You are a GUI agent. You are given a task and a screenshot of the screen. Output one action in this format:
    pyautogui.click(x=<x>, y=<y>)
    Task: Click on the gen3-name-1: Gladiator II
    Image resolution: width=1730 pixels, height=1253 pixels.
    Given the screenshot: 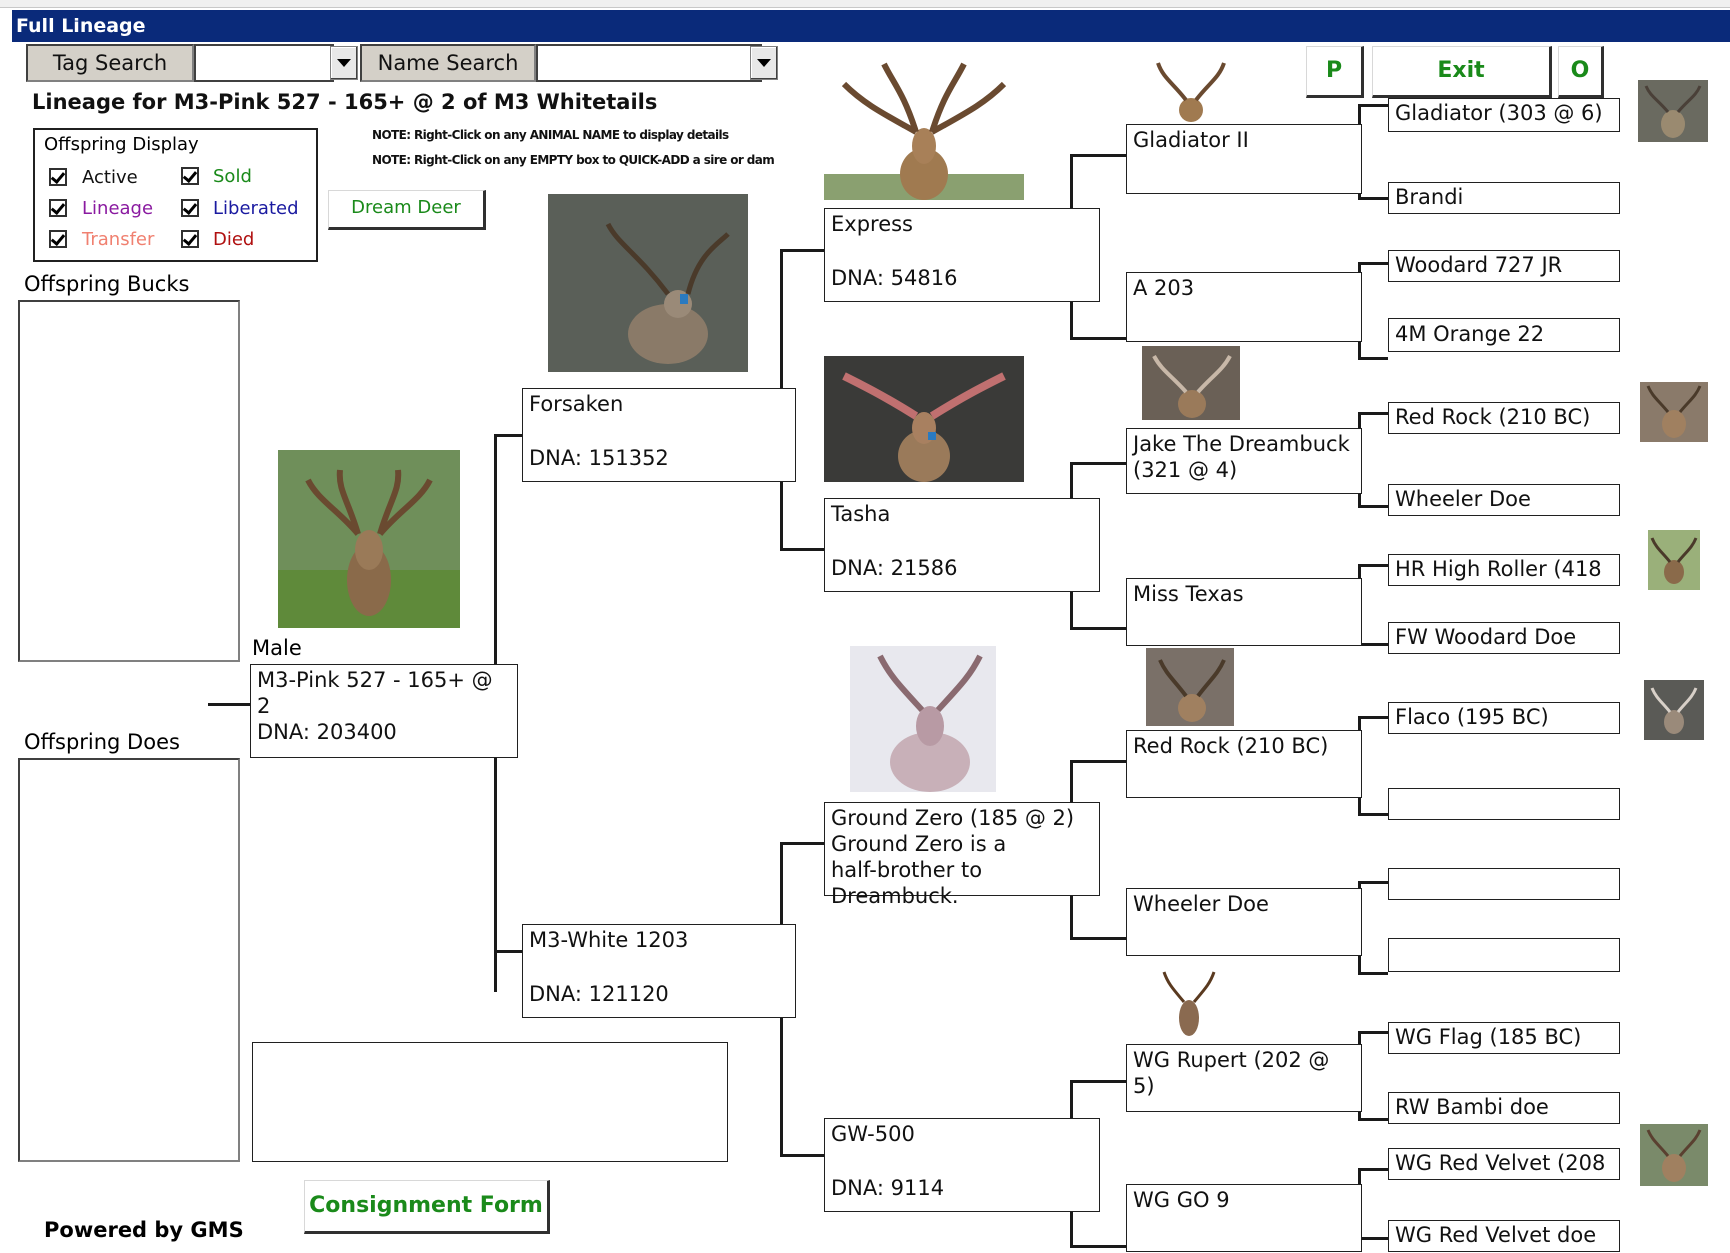 What is the action you would take?
    pyautogui.click(x=1244, y=140)
    